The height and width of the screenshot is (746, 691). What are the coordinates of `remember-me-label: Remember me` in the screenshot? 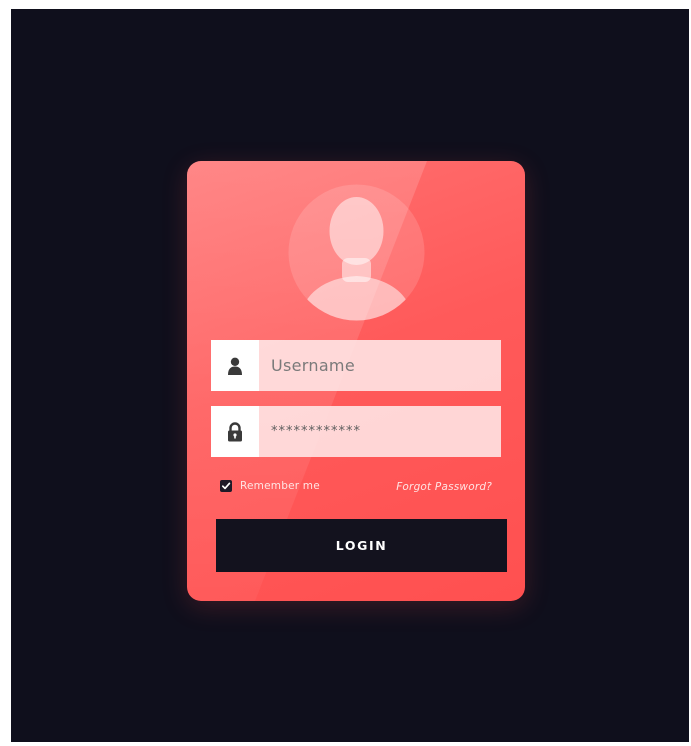 It's located at (280, 486).